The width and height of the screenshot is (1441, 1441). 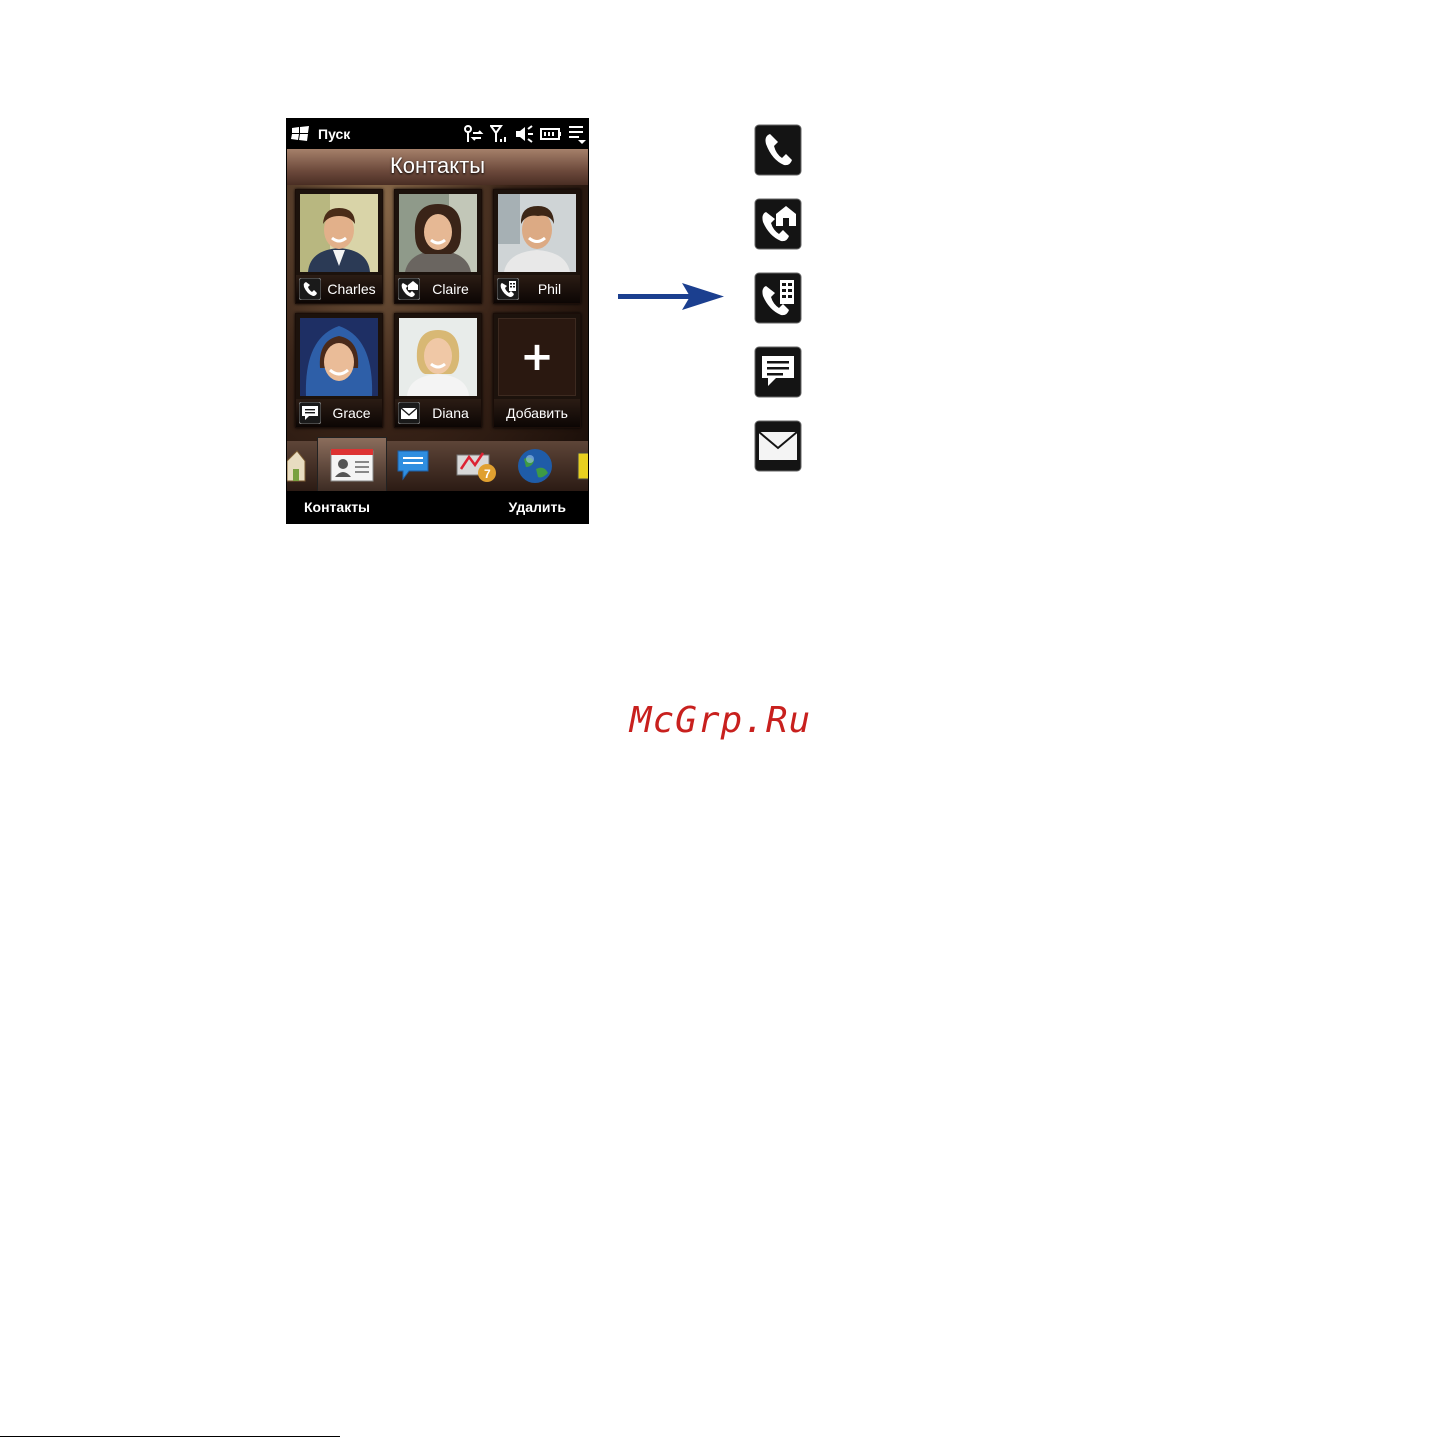 What do you see at coordinates (535, 466) in the screenshot?
I see `internet-tab-icon` at bounding box center [535, 466].